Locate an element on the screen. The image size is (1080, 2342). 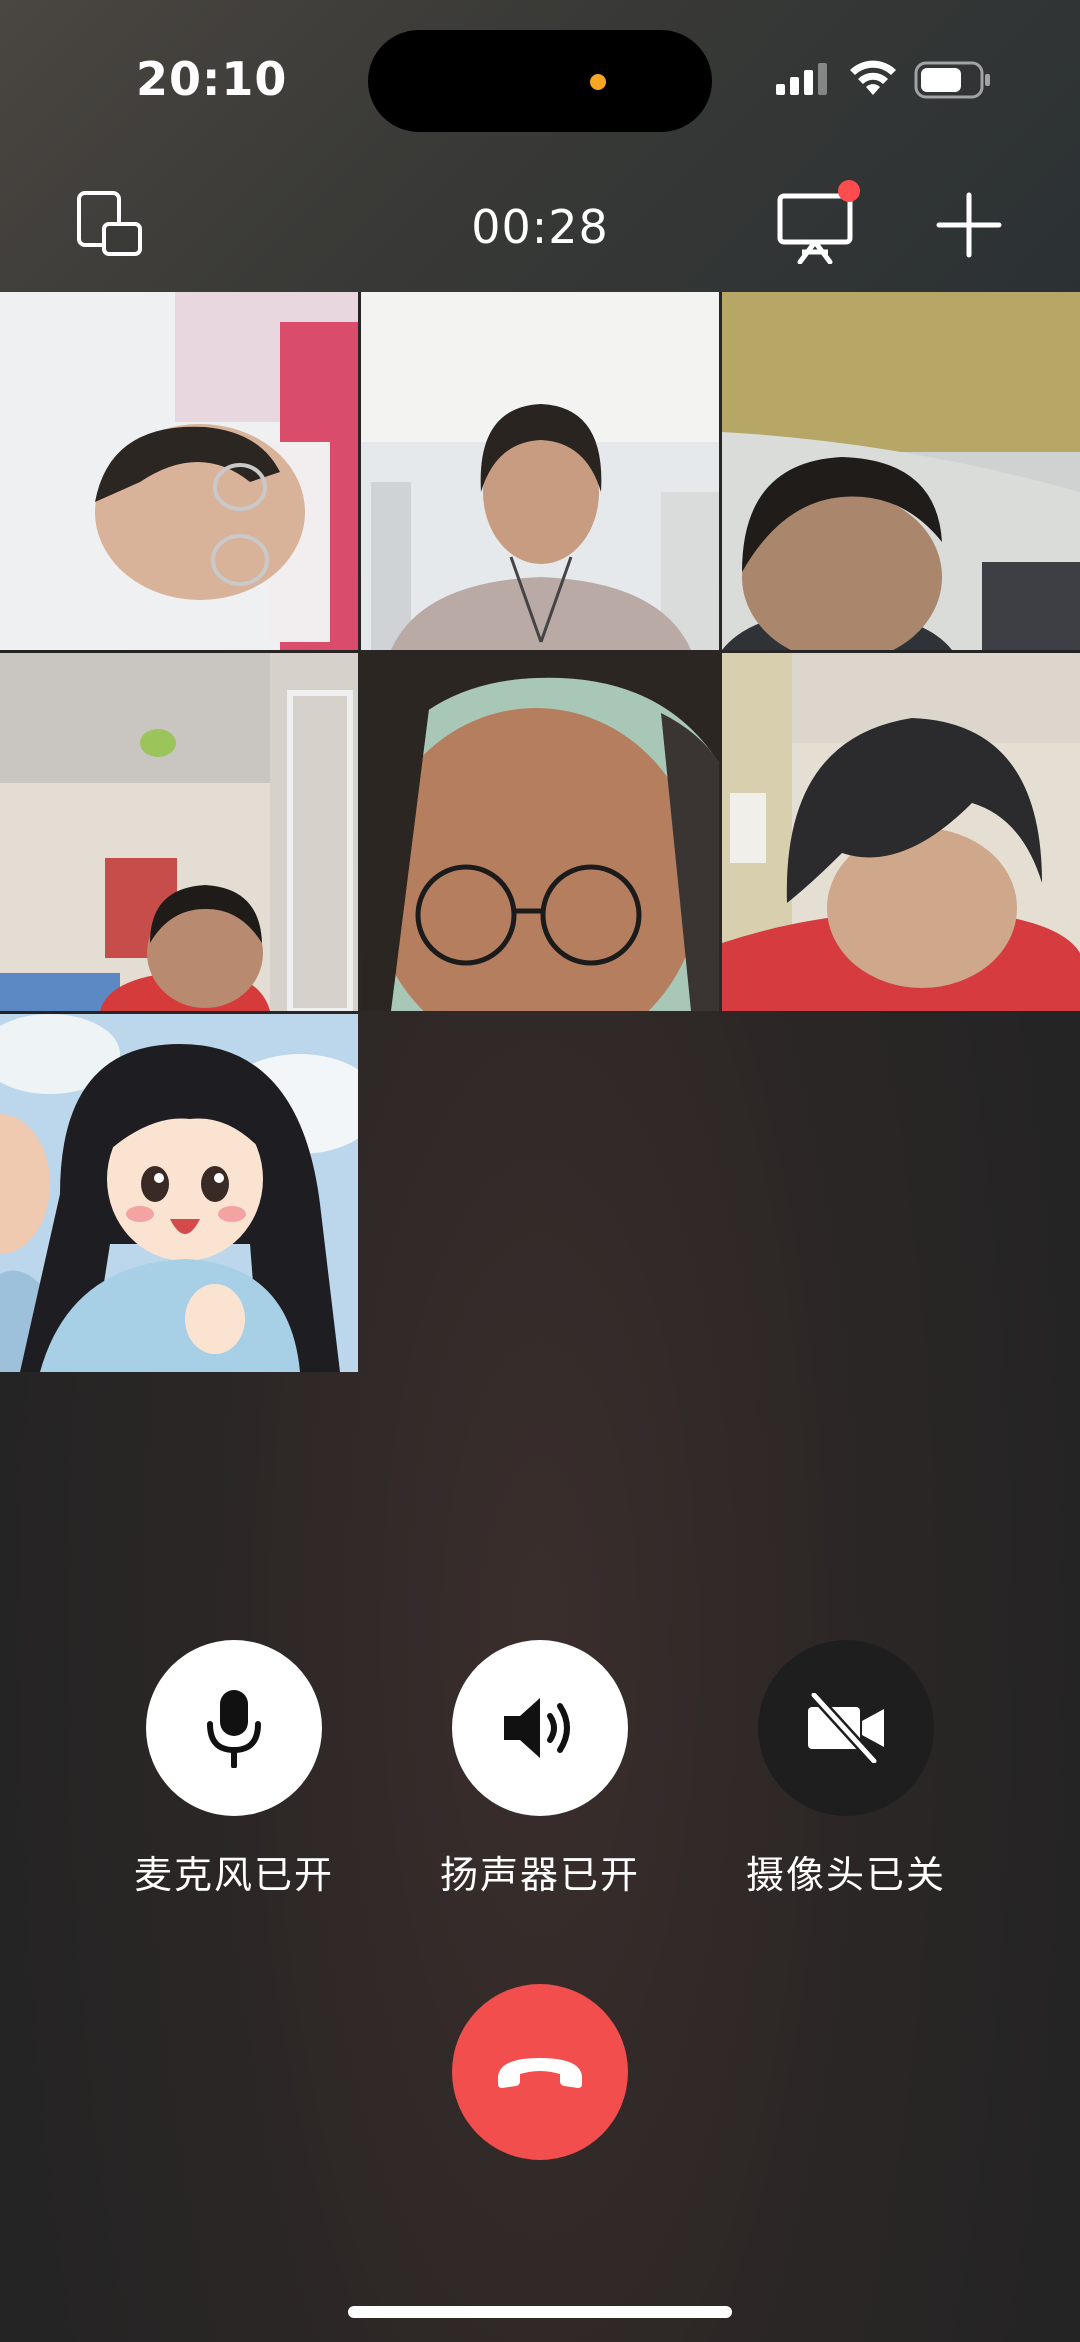
microphone-icon is located at coordinates (234, 1729).